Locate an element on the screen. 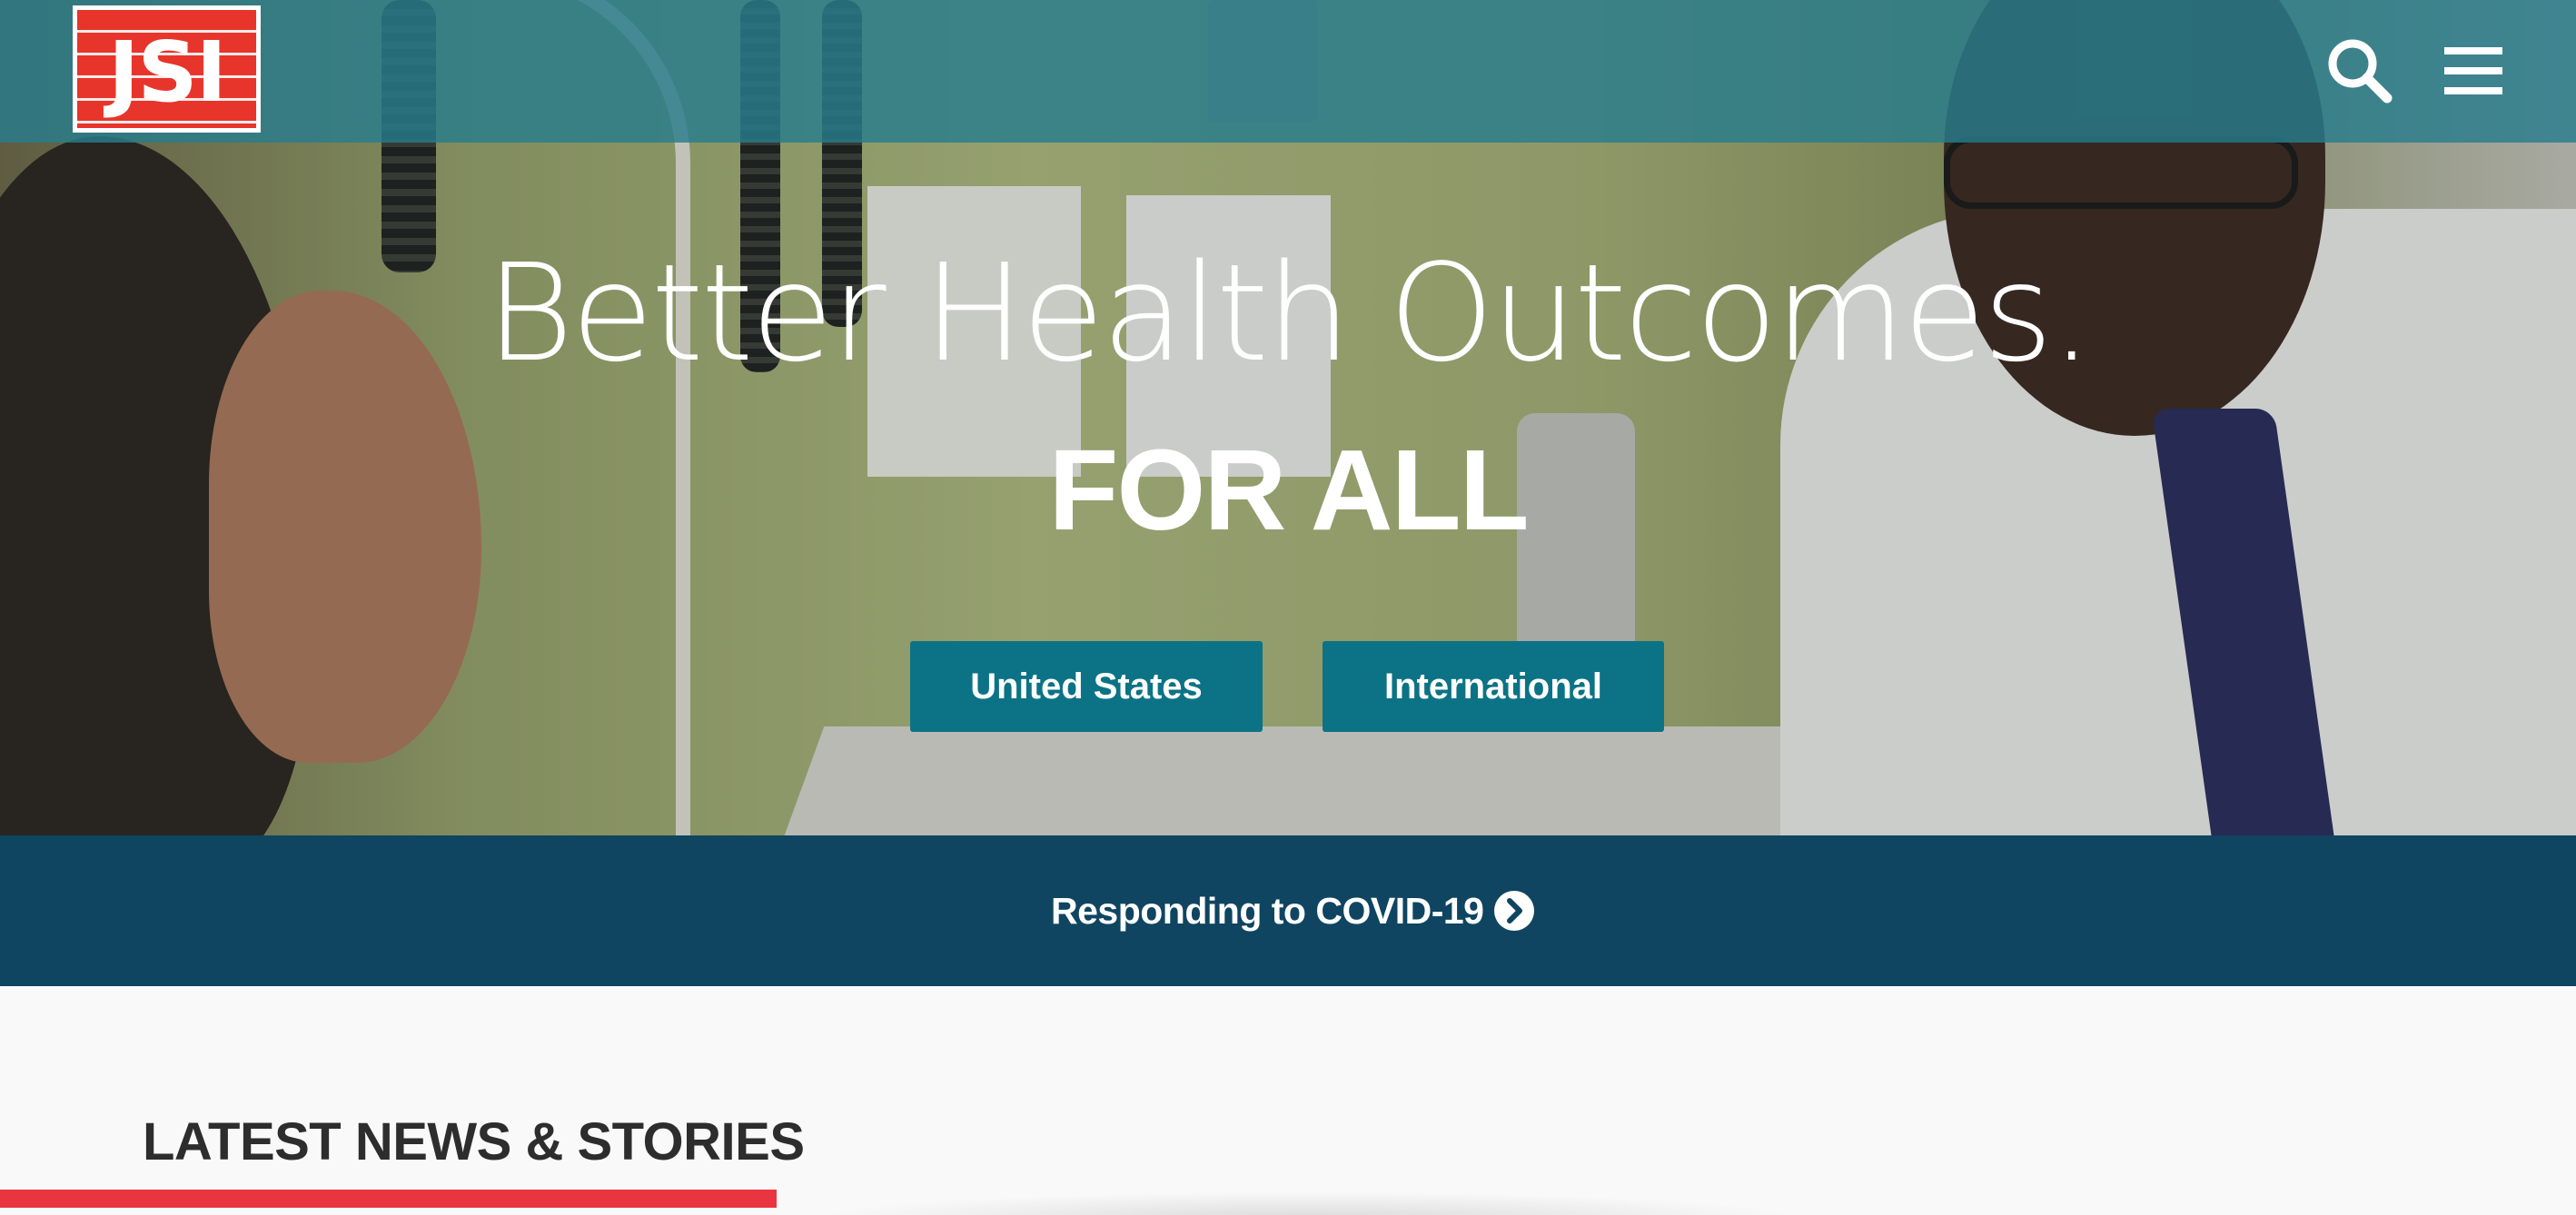 This screenshot has width=2576, height=1215. news-section-title: LATEST NEWS & STORIES is located at coordinates (474, 1141).